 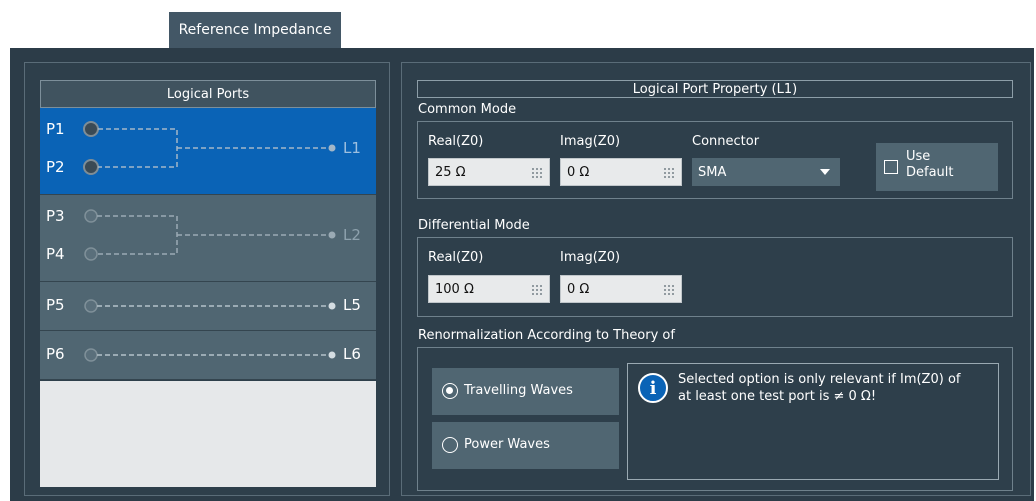 I want to click on radio-unselected-icon, so click(x=450, y=445).